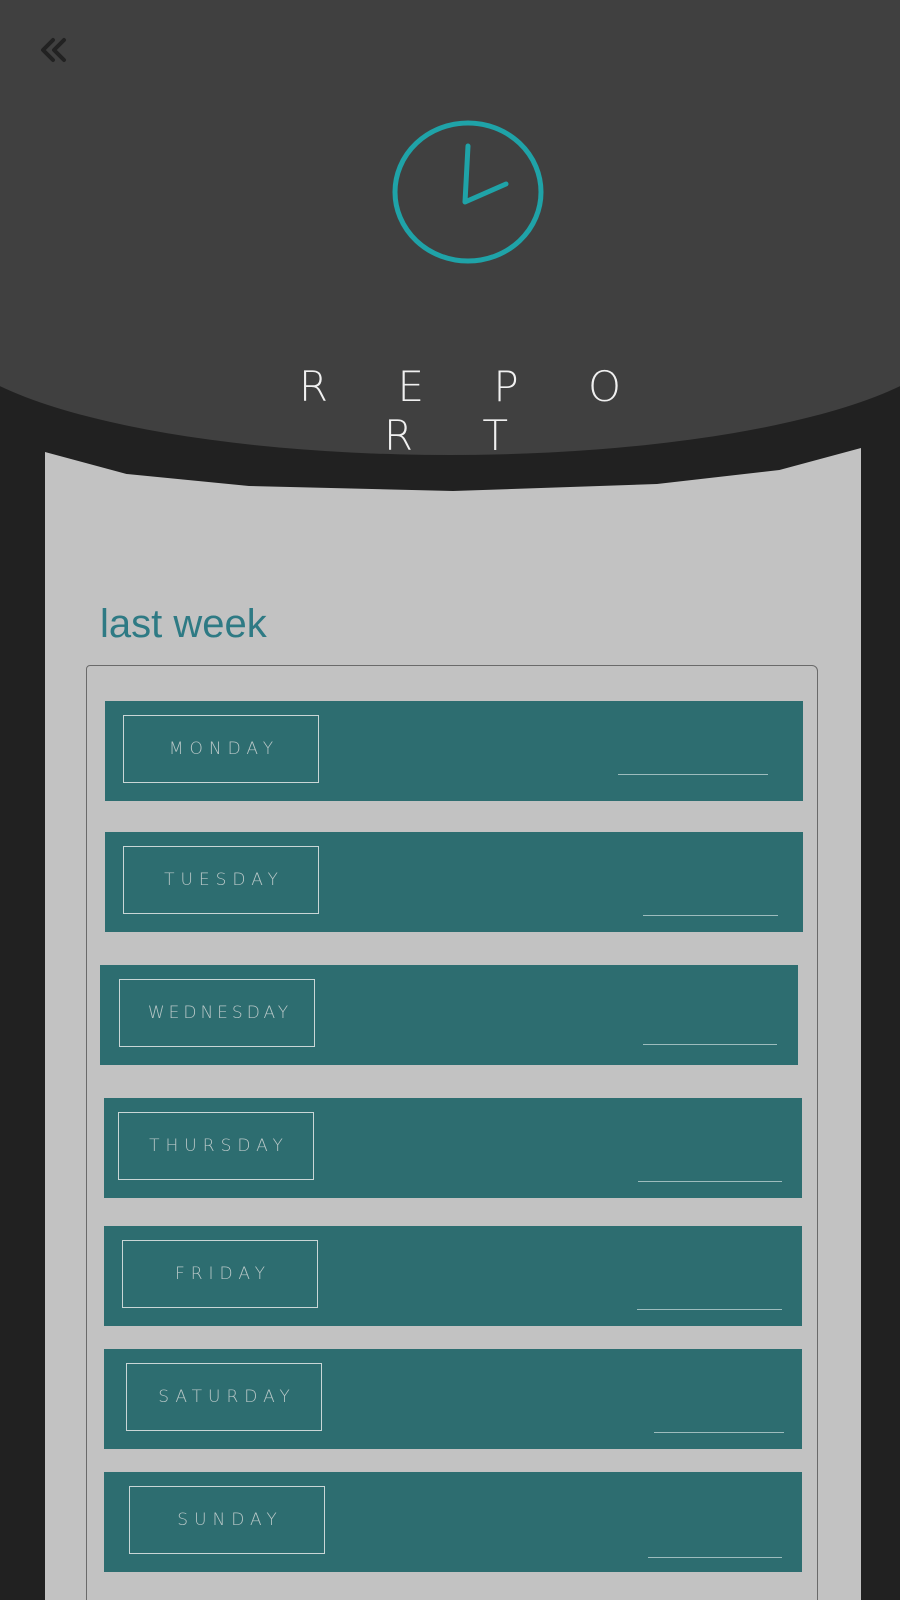 The height and width of the screenshot is (1600, 900). Describe the element at coordinates (221, 749) in the screenshot. I see `day-label: MONDAY` at that location.